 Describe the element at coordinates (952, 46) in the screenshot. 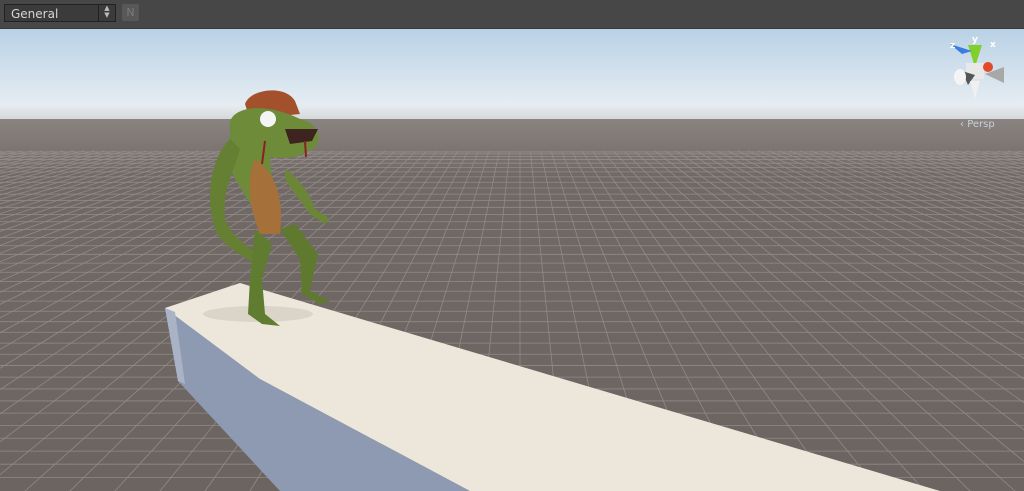

I see `z-axis-label: z` at that location.